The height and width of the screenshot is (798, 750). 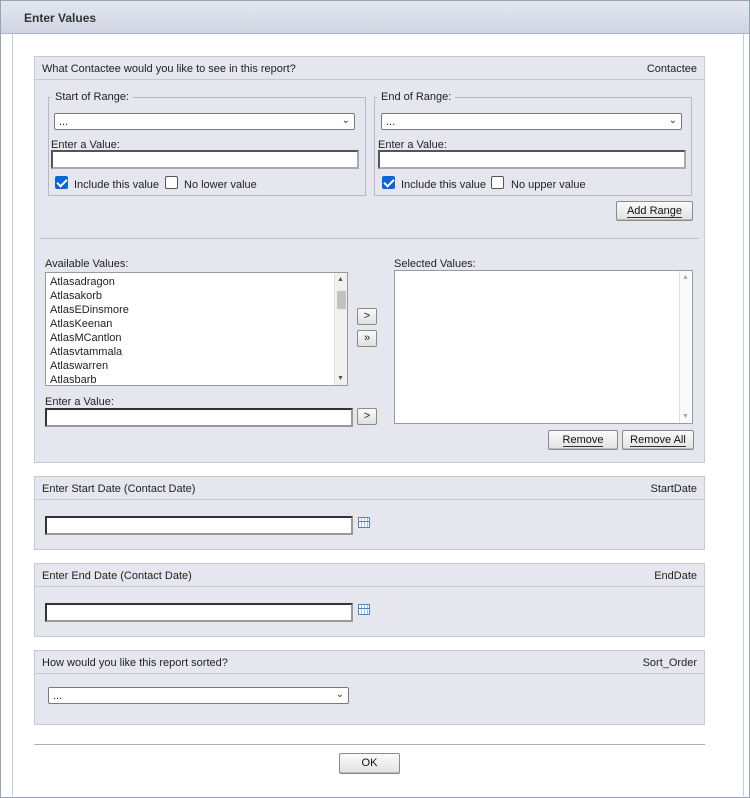 I want to click on range-divider, so click(x=369, y=238).